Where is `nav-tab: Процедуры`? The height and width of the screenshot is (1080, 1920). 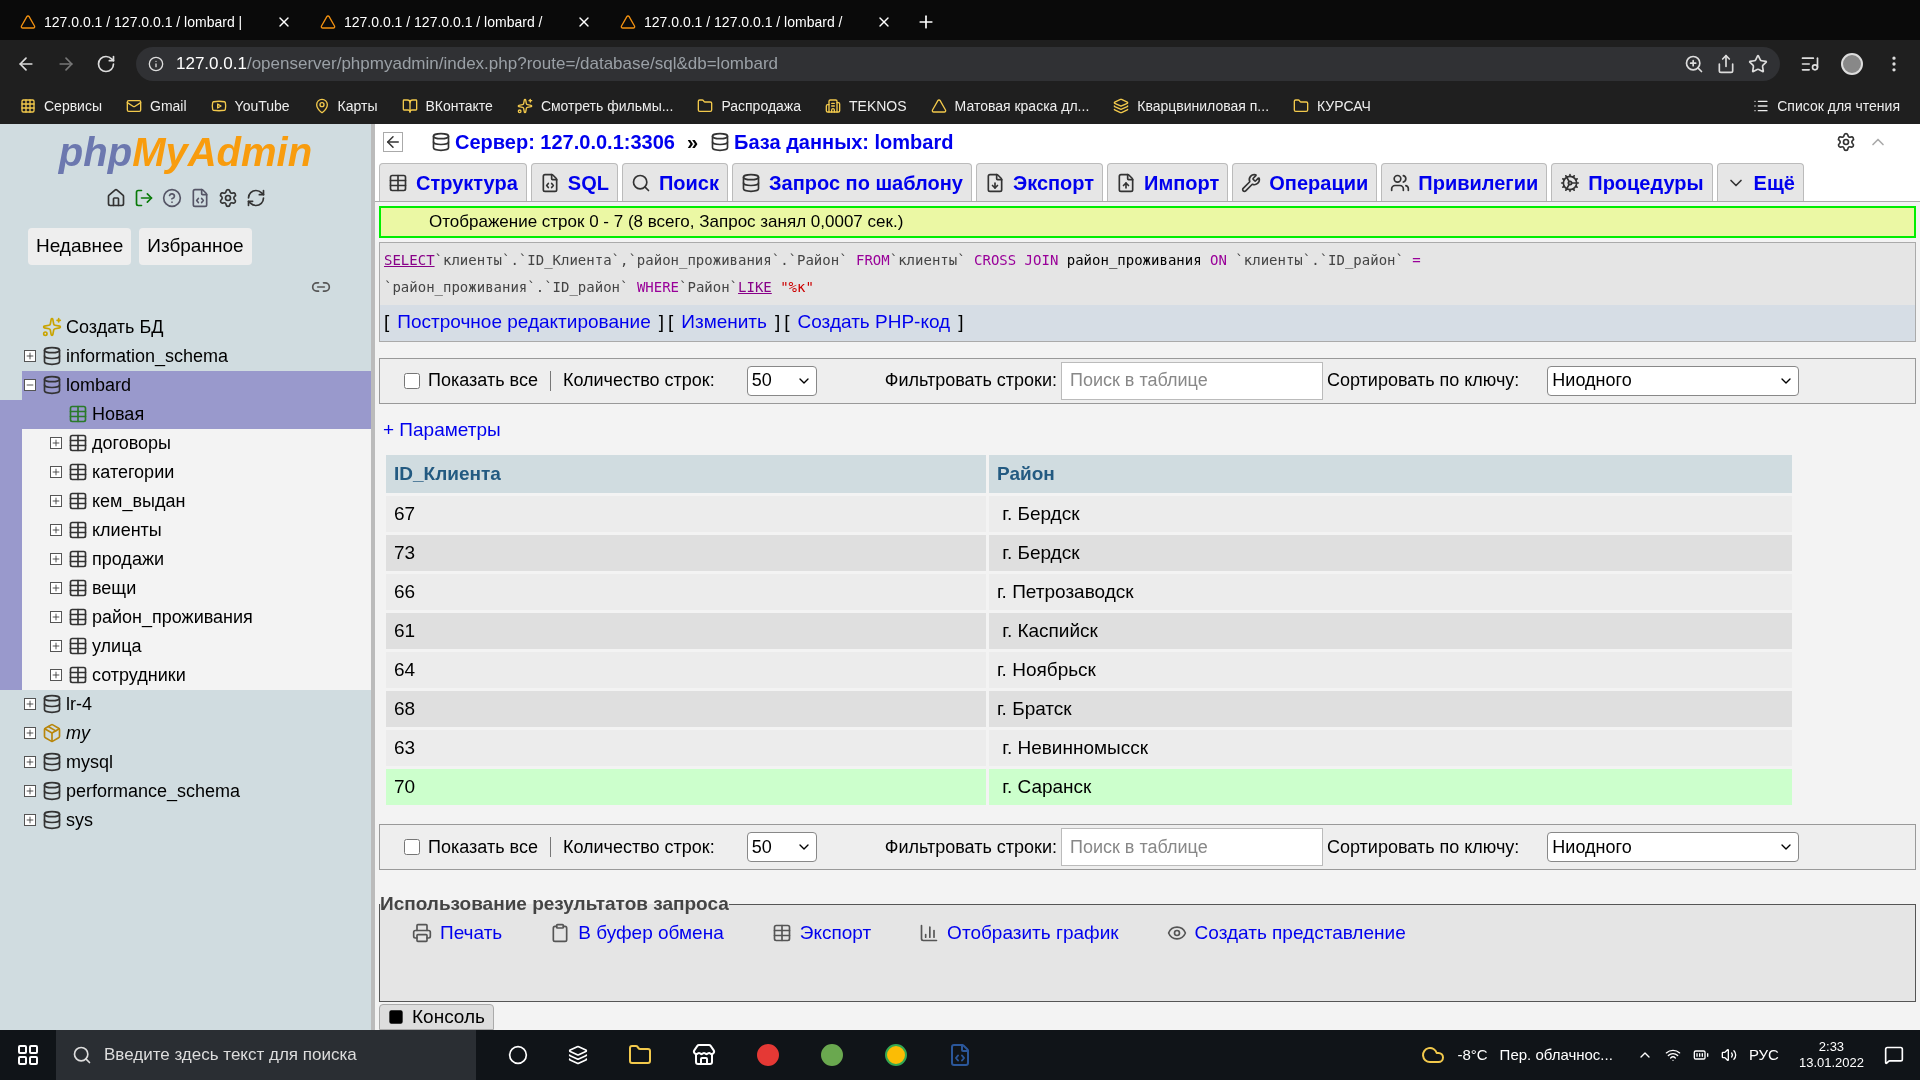 nav-tab: Процедуры is located at coordinates (1632, 182).